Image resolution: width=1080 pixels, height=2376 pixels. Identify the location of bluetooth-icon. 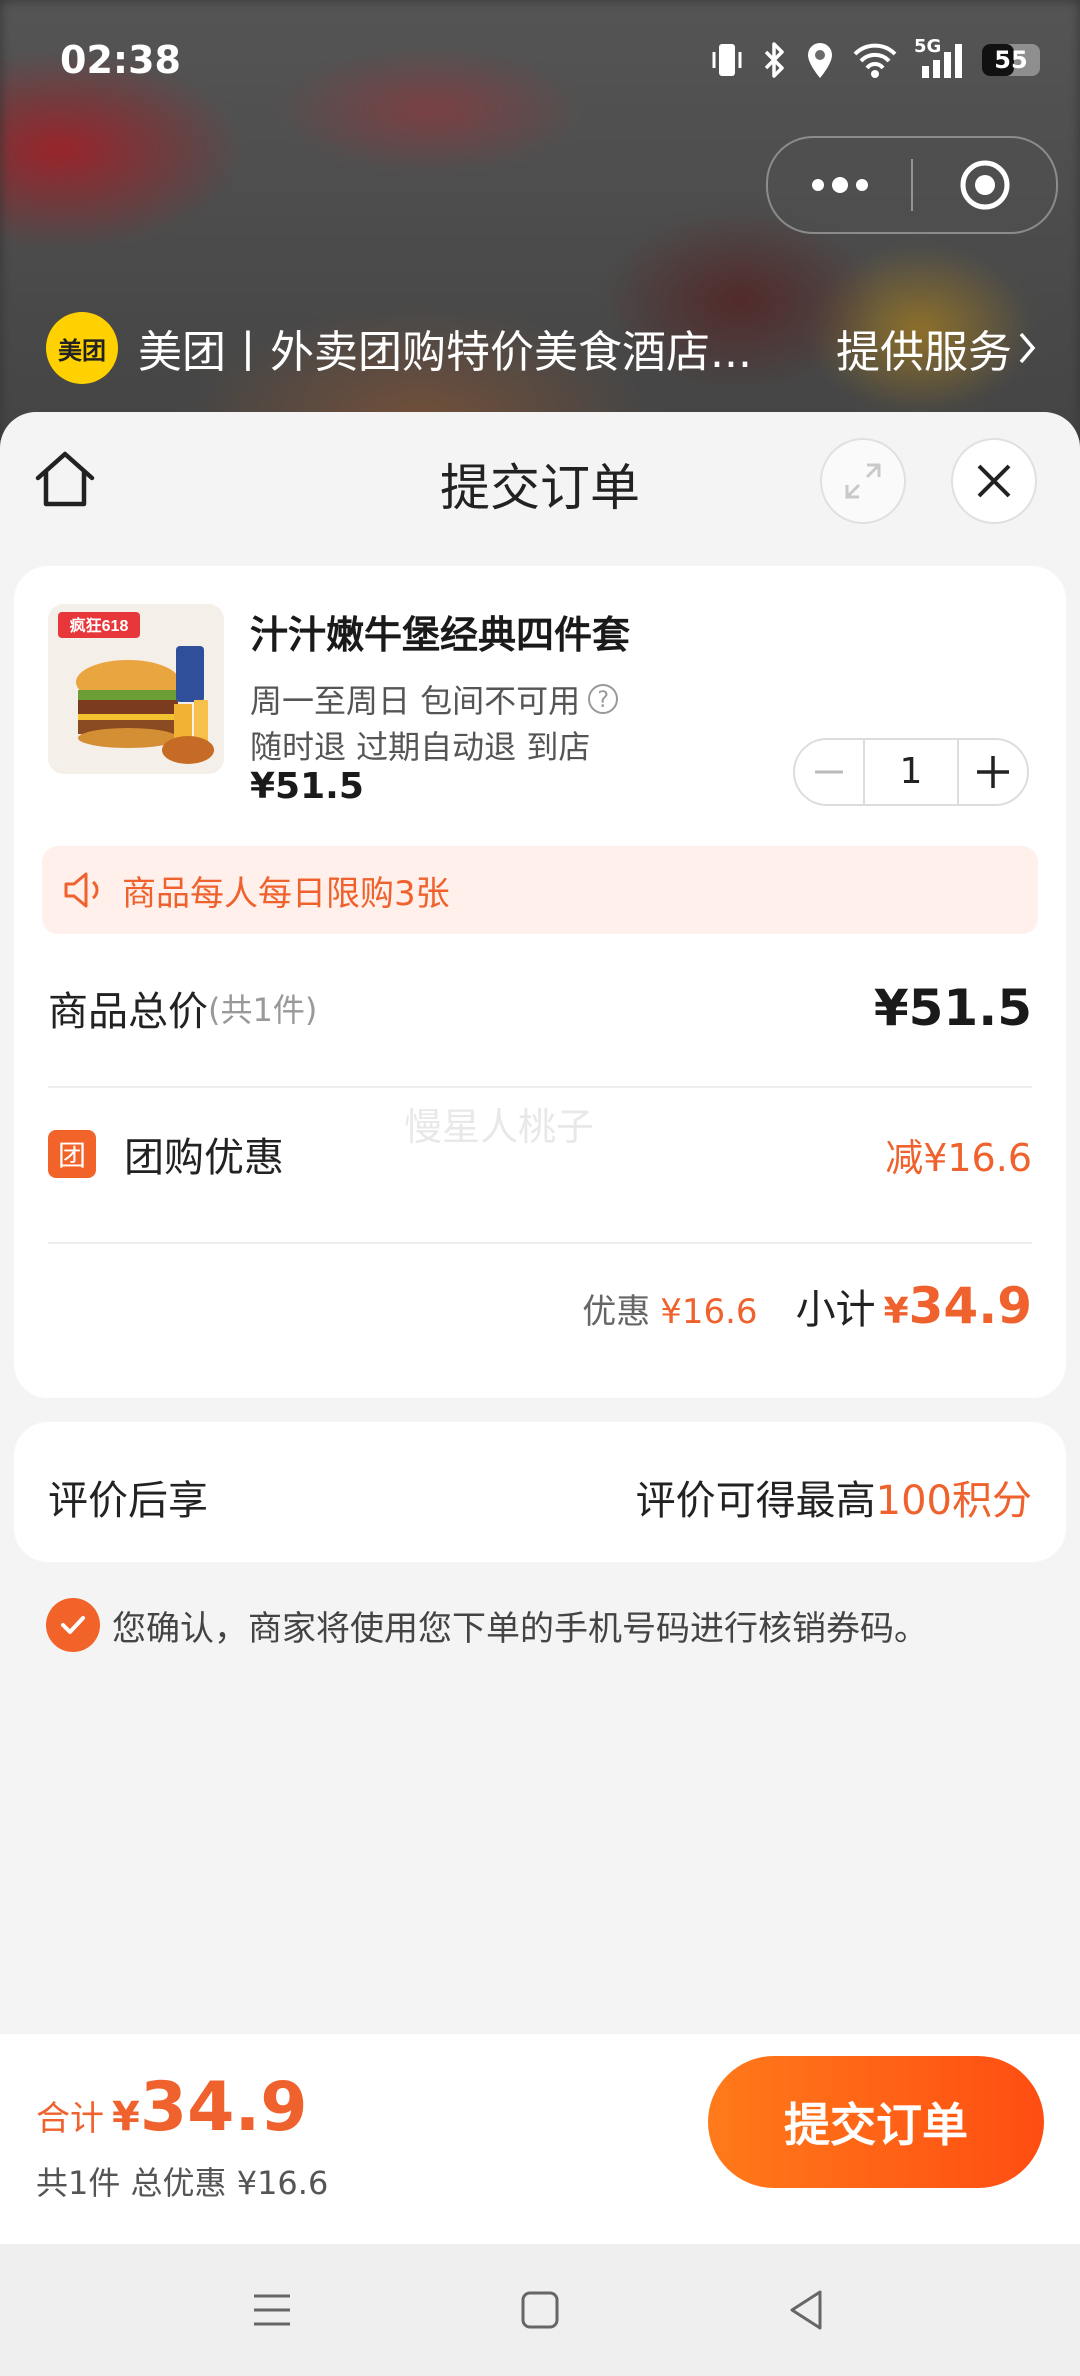
(774, 60).